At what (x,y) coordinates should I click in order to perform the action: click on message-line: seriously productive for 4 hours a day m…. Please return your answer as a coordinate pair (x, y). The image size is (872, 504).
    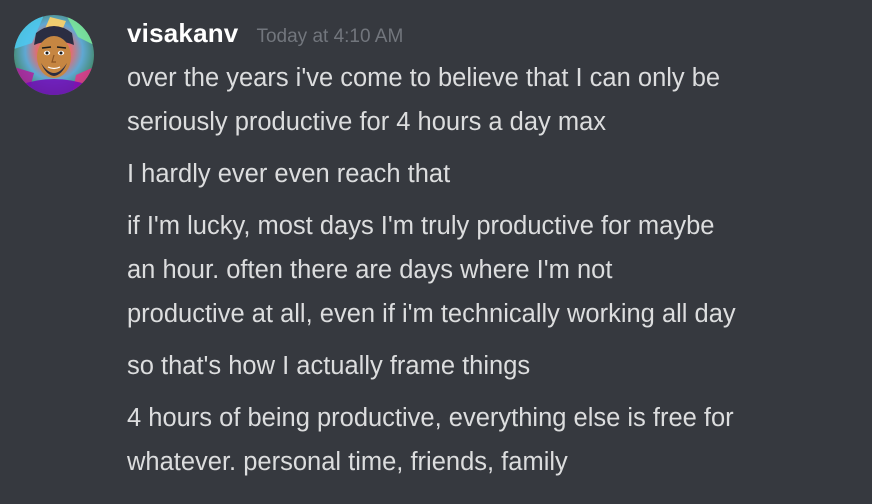
    Looking at the image, I should click on (367, 122).